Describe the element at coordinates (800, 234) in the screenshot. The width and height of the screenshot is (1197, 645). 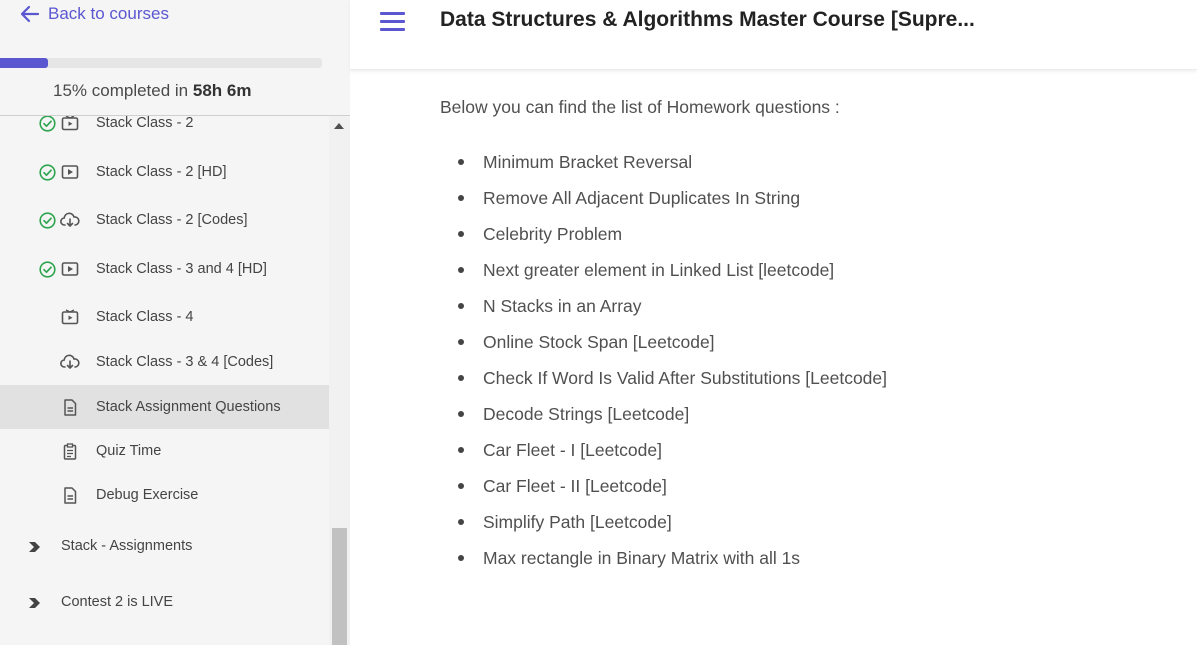
I see `homework-question-item: Celebrity Problem` at that location.